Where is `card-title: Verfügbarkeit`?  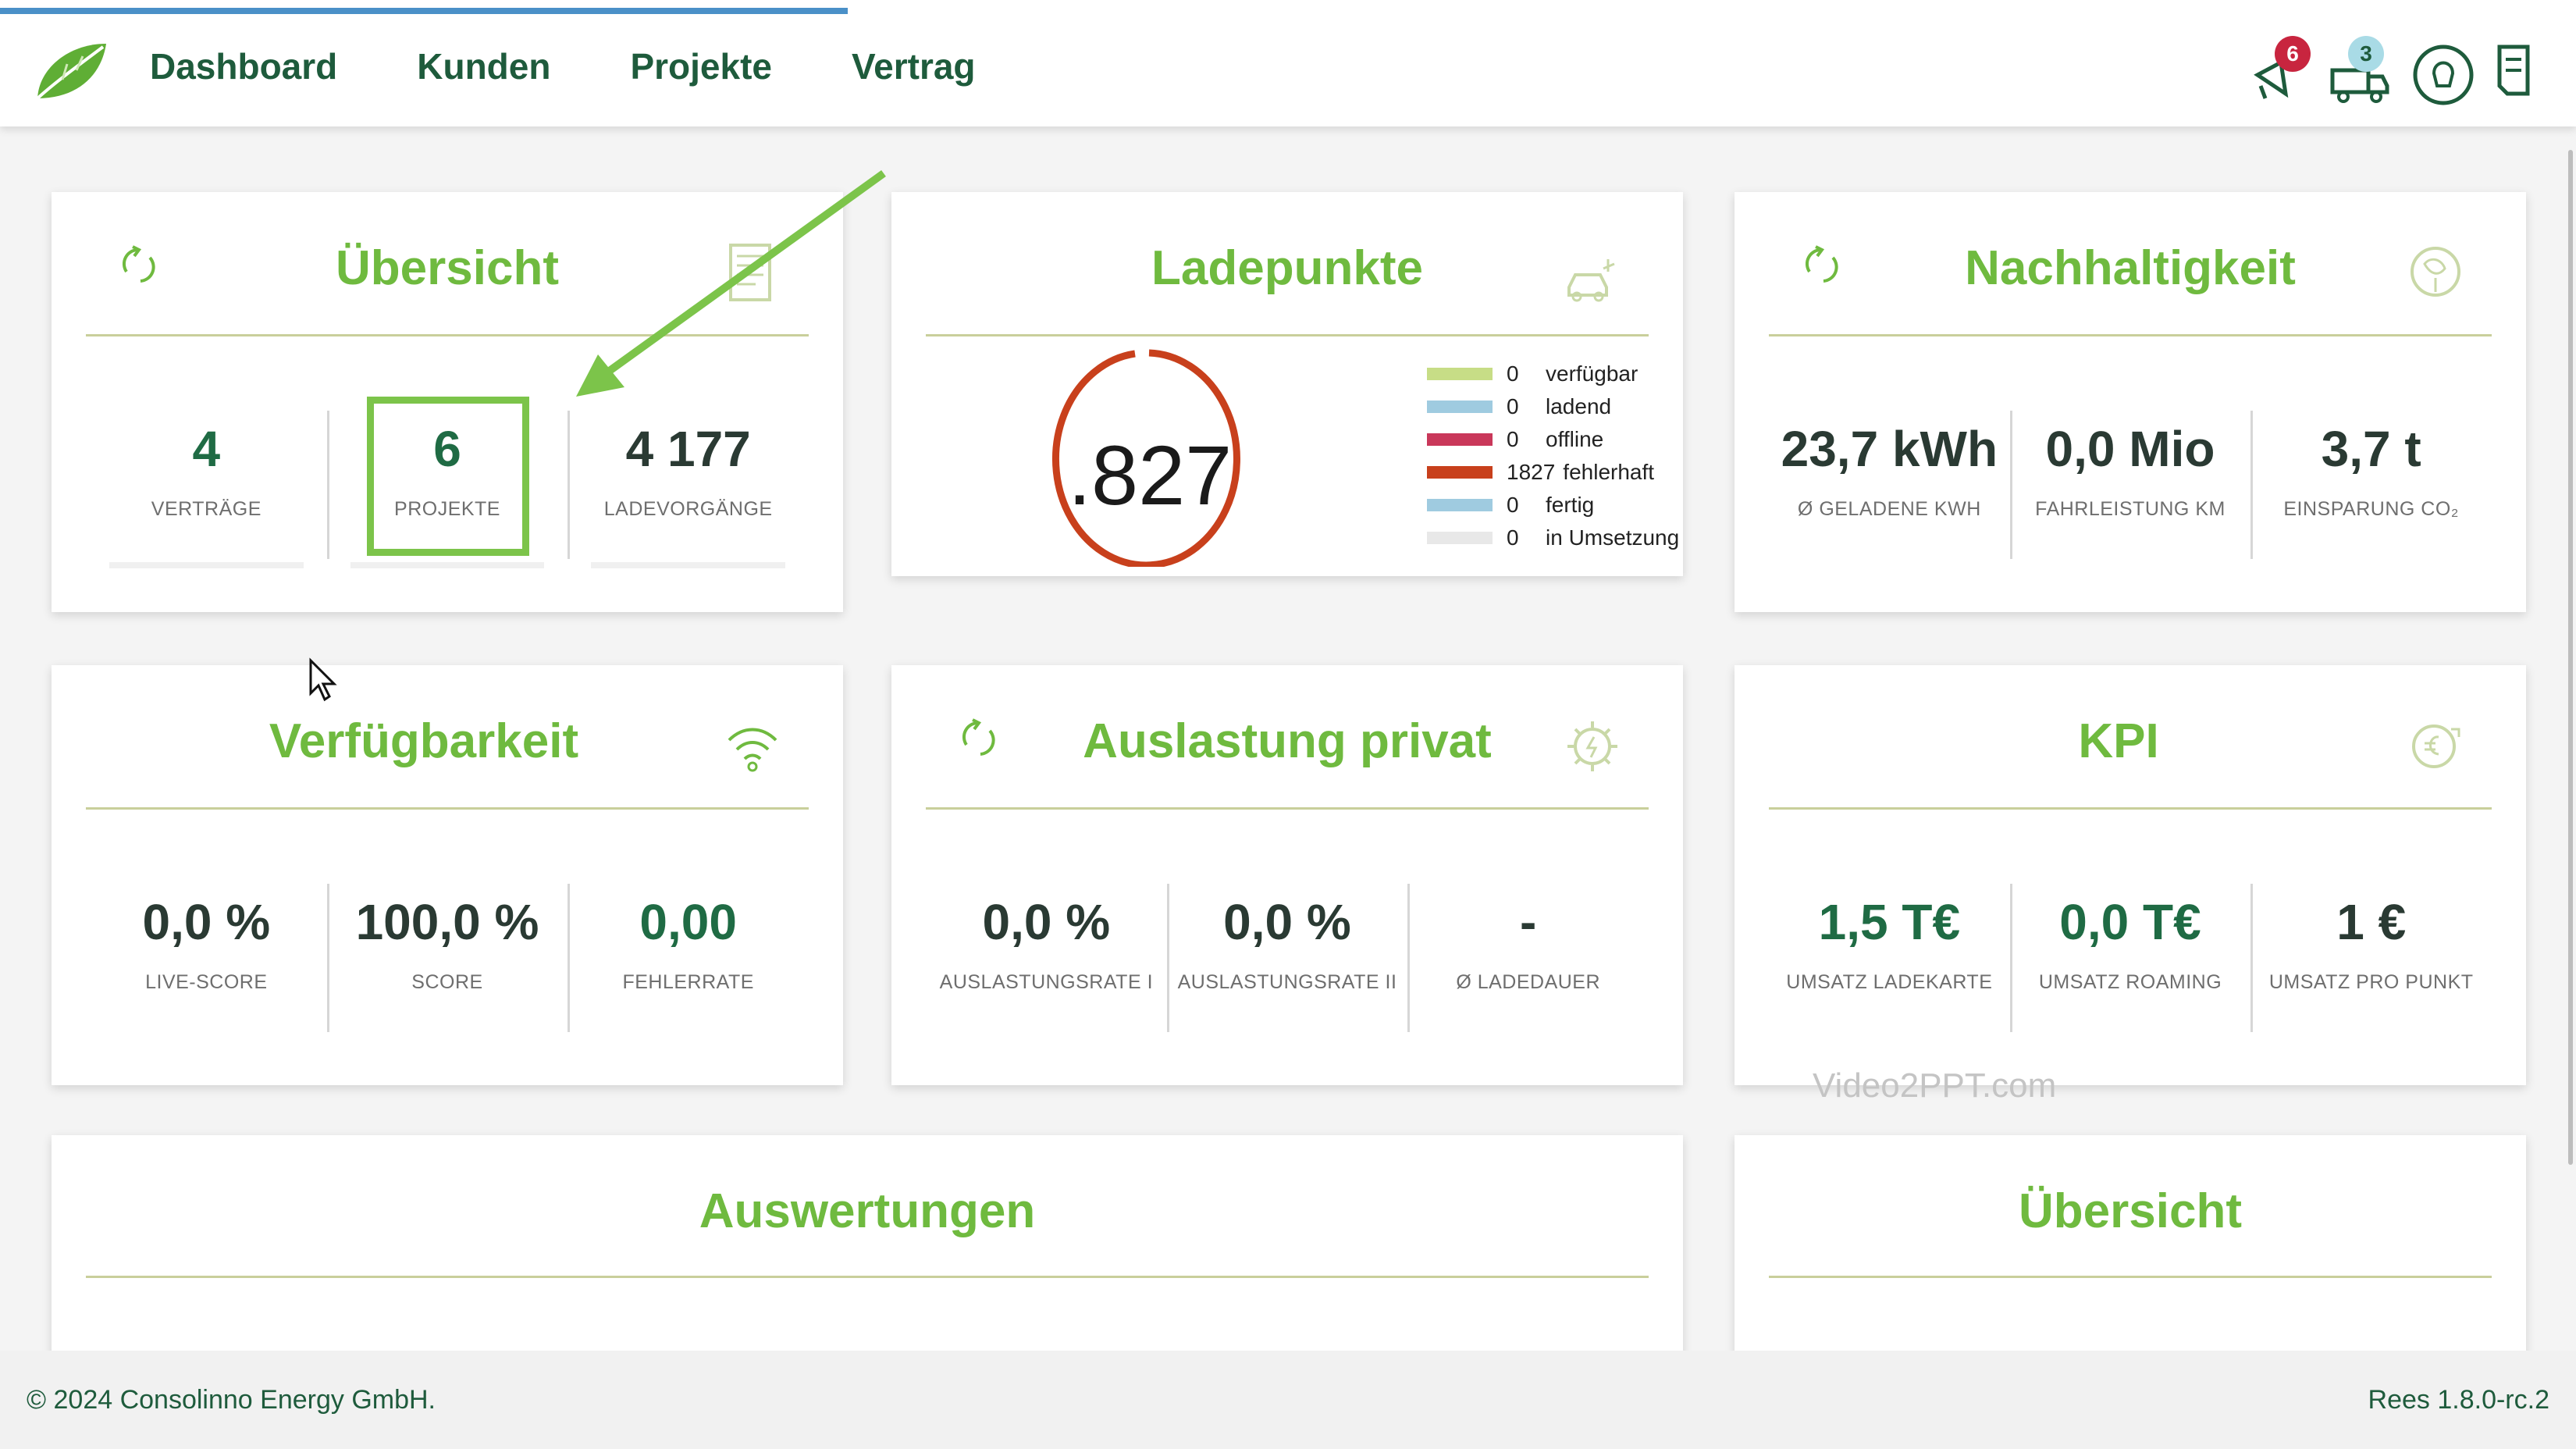
card-title: Verfügbarkeit is located at coordinates (424, 741).